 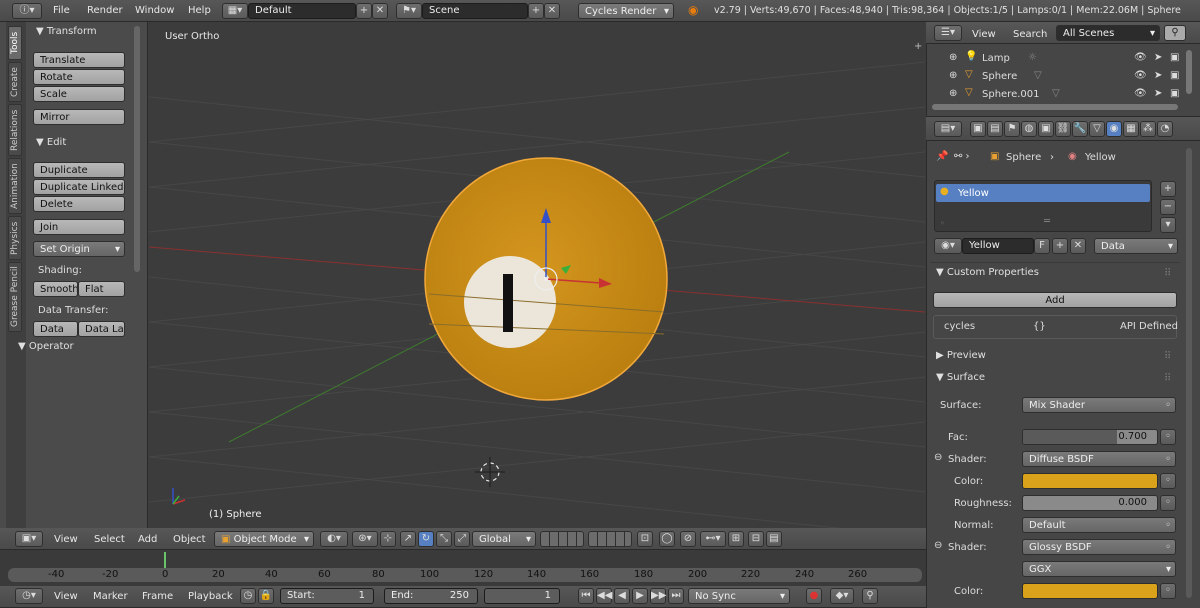 What do you see at coordinates (961, 355) in the screenshot?
I see `preview-panel-header: ▶ Preview` at bounding box center [961, 355].